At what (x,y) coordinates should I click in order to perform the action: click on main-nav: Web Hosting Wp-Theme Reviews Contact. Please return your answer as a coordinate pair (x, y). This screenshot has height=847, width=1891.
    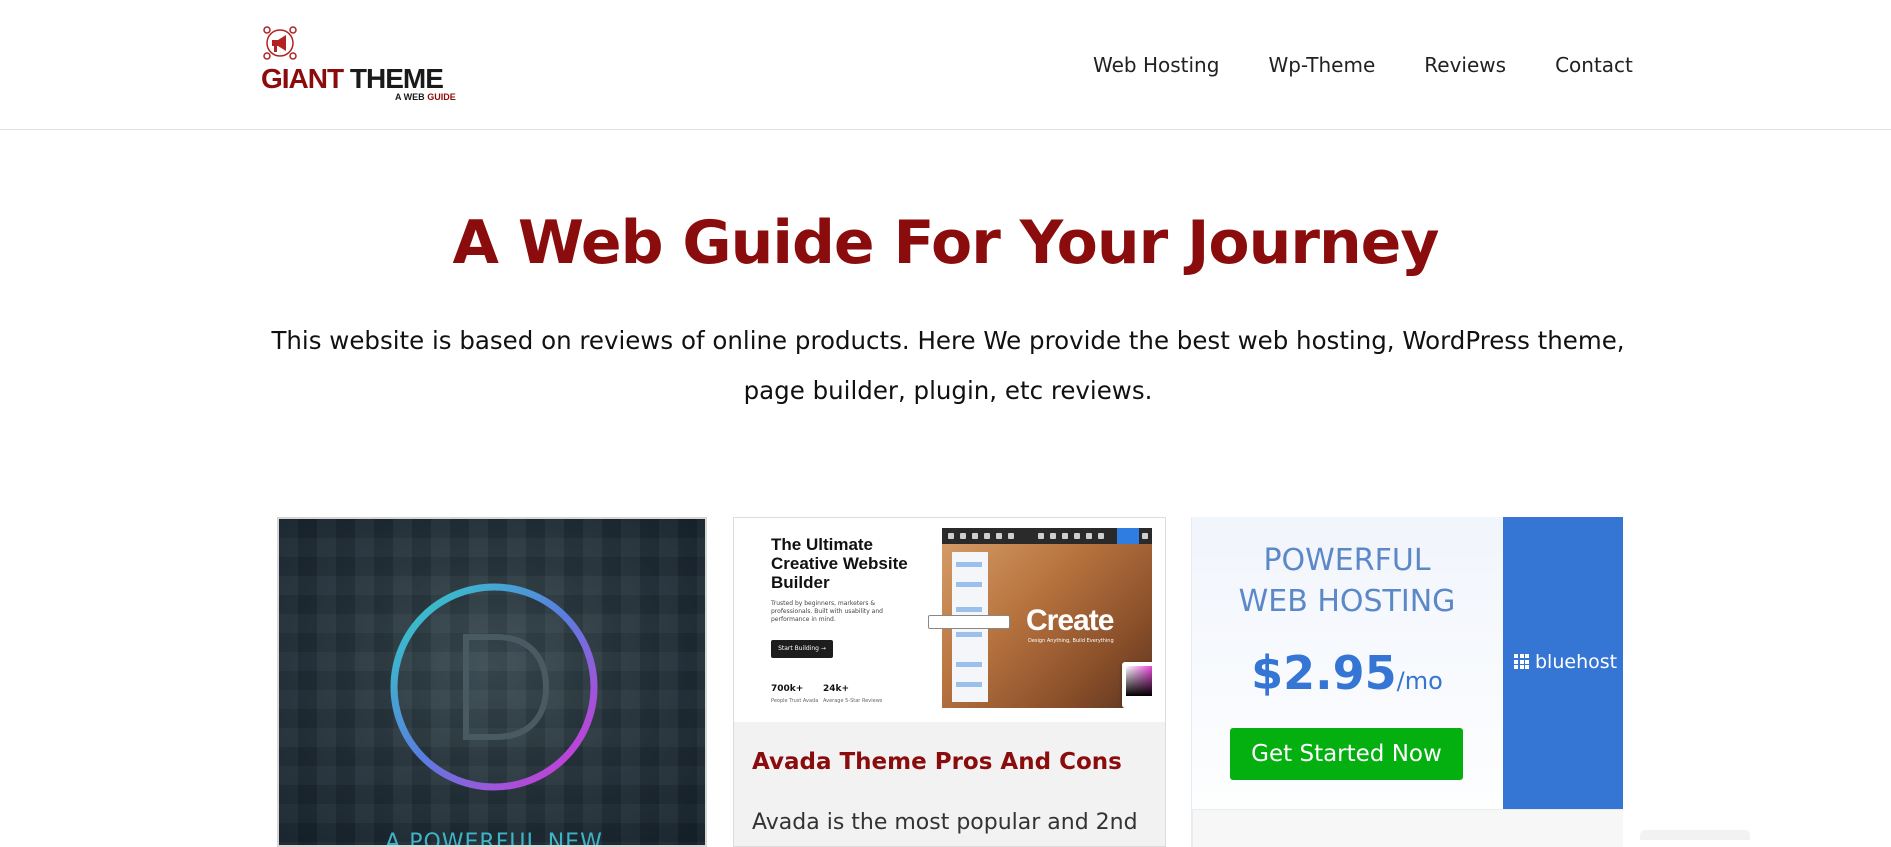
    Looking at the image, I should click on (1363, 65).